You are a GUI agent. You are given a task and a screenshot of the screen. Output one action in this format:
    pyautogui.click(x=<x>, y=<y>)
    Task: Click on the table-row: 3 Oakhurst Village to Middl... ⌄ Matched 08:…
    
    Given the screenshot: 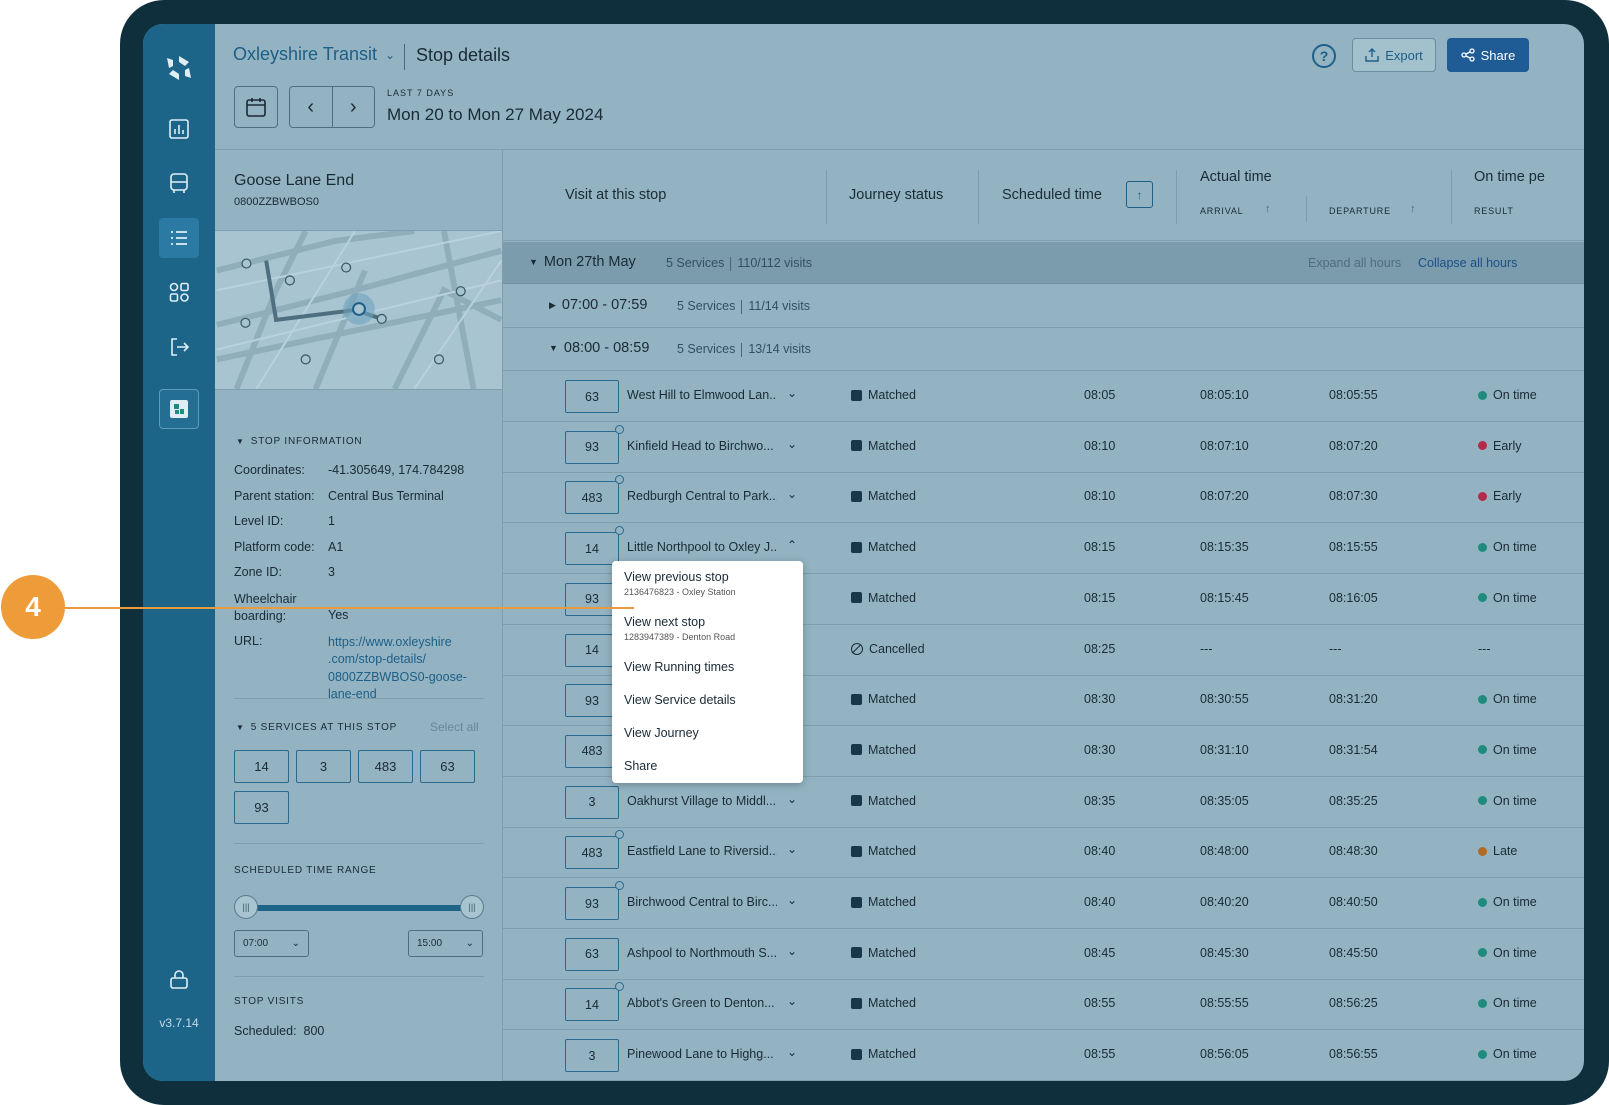 What is the action you would take?
    pyautogui.click(x=1043, y=802)
    